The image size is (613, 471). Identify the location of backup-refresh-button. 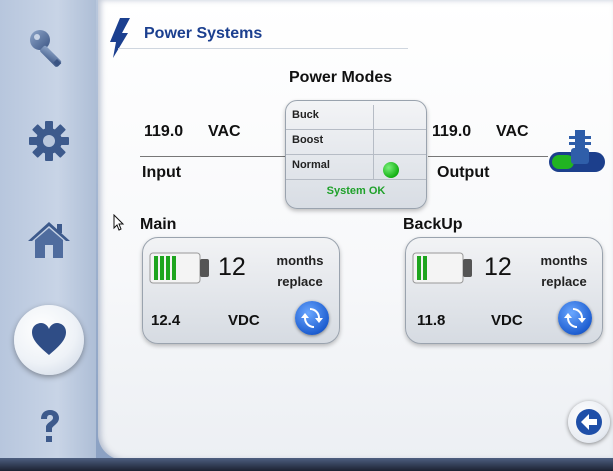
(575, 318).